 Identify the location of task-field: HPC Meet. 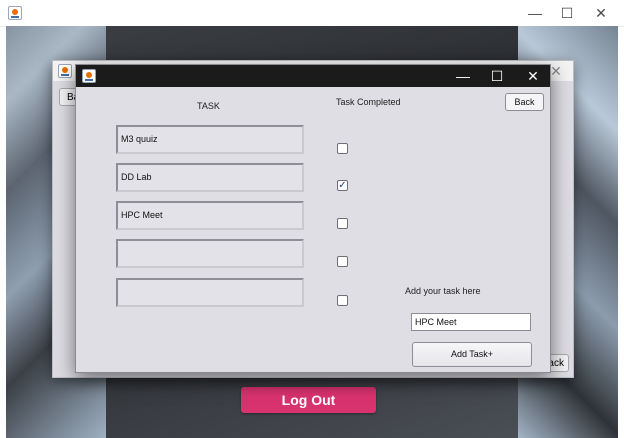
(210, 215).